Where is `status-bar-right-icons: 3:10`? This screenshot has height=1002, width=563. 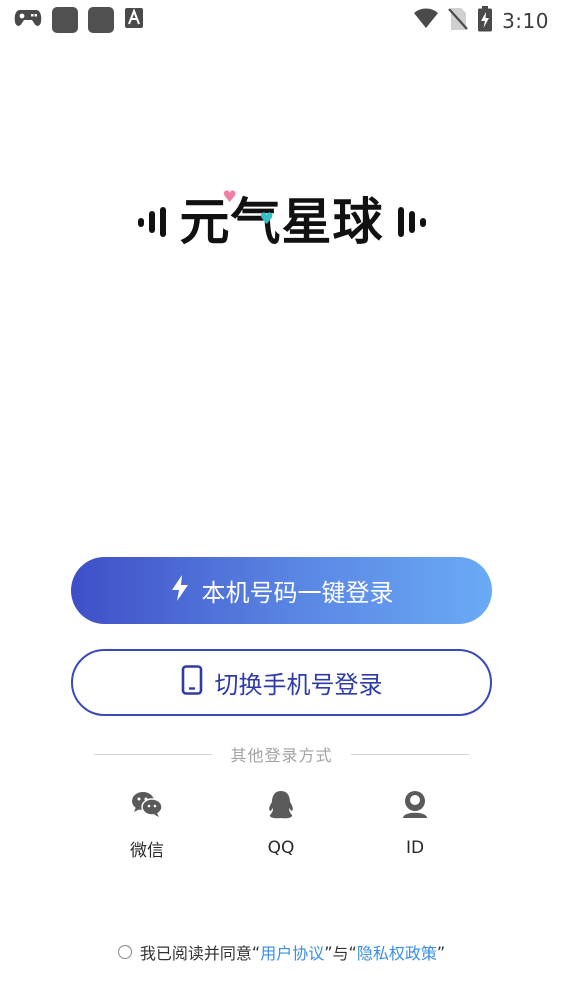
status-bar-right-icons: 3:10 is located at coordinates (481, 21).